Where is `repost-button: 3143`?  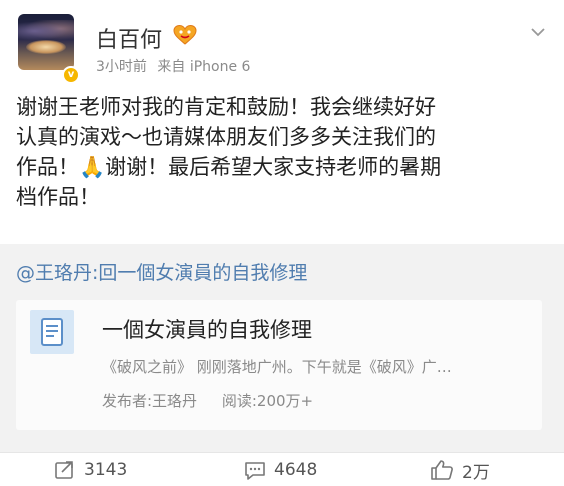 repost-button: 3143 is located at coordinates (90, 469).